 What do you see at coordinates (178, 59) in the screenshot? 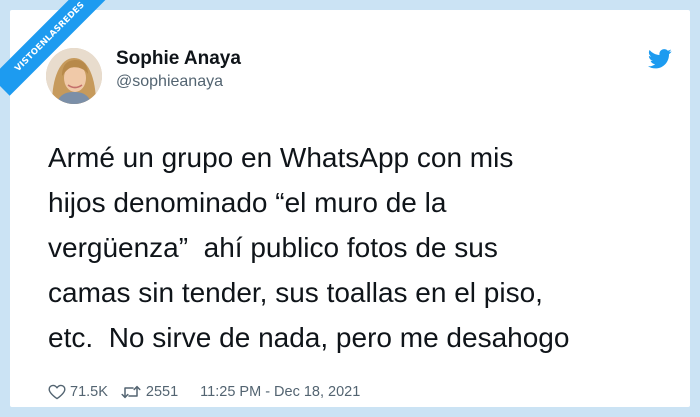
I see `author-name: Sophie Anaya` at bounding box center [178, 59].